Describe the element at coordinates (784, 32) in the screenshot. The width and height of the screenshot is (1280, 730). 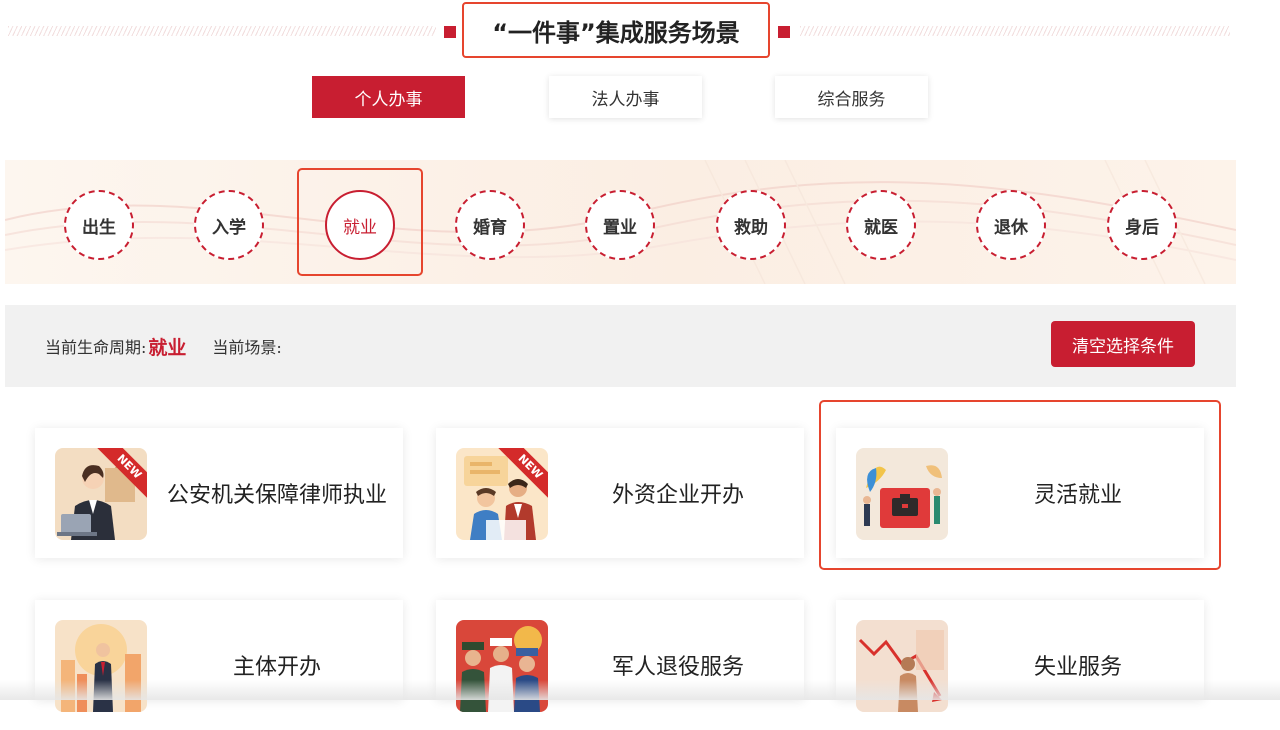
I see `header-square-right` at that location.